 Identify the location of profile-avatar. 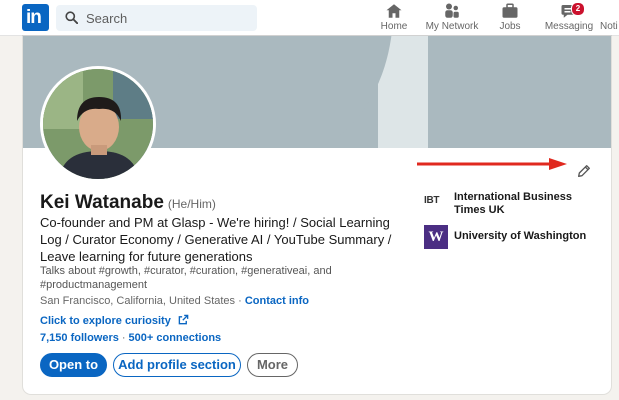
(98, 124).